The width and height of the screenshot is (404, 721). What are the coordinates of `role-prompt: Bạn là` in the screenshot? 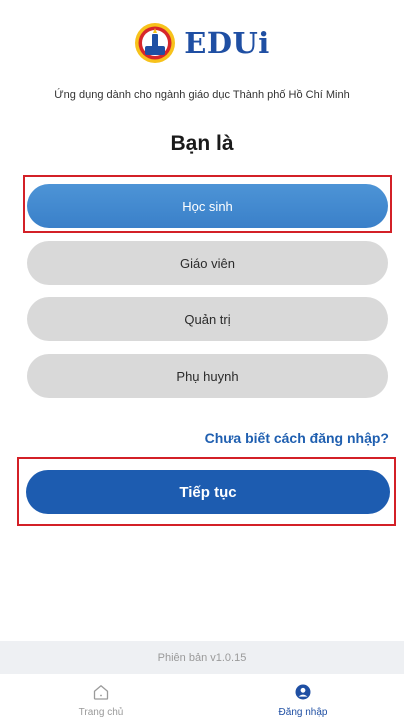 It's located at (202, 143).